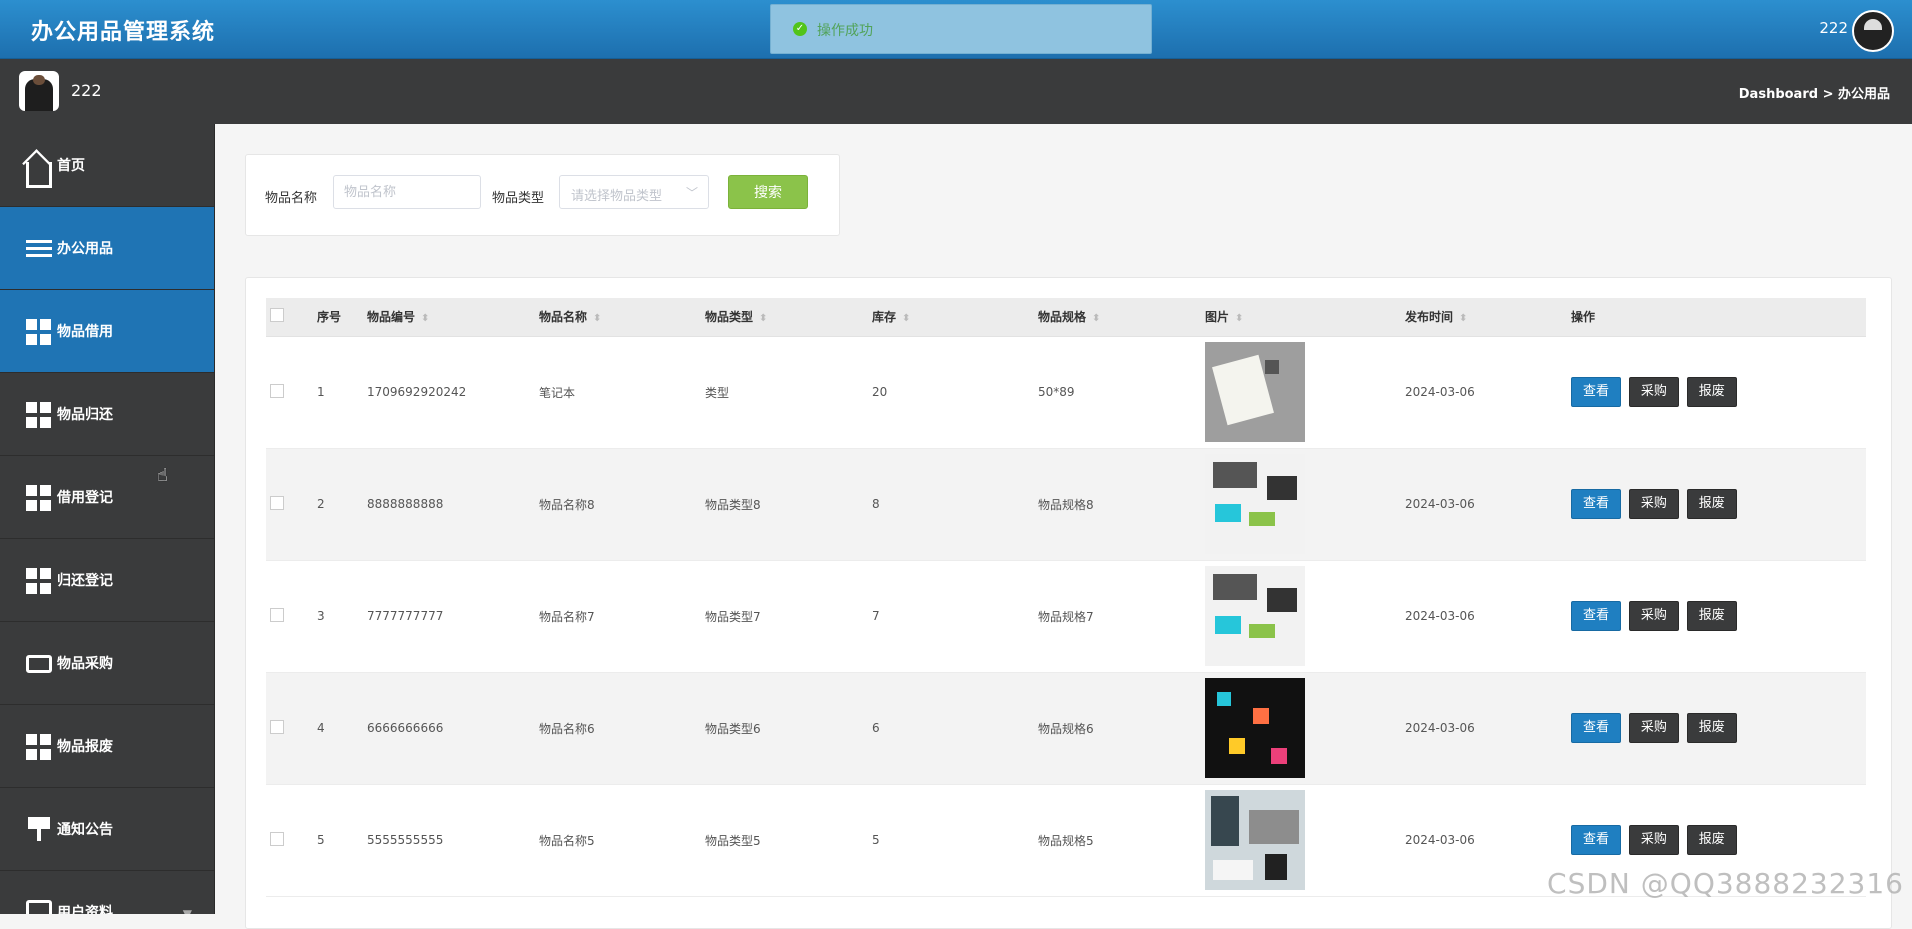 Image resolution: width=1912 pixels, height=929 pixels. I want to click on cell-index: 1, so click(341, 392).